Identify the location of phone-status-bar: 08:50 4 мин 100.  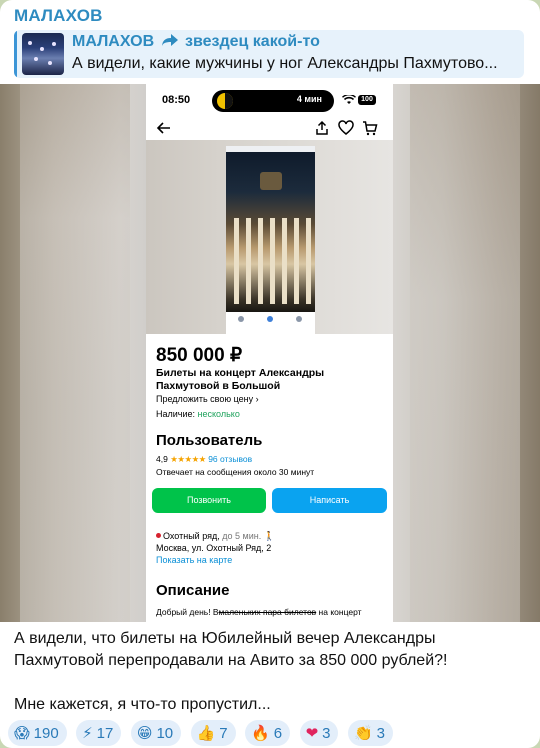
(269, 101).